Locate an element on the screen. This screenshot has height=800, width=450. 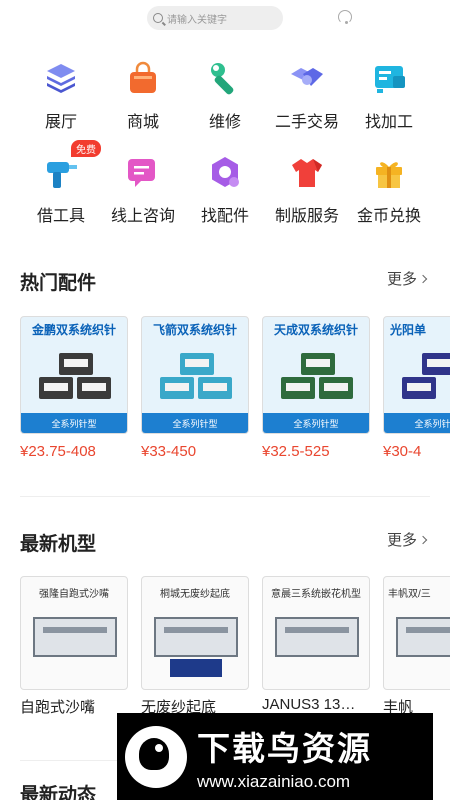
nut-icon is located at coordinates (225, 172).